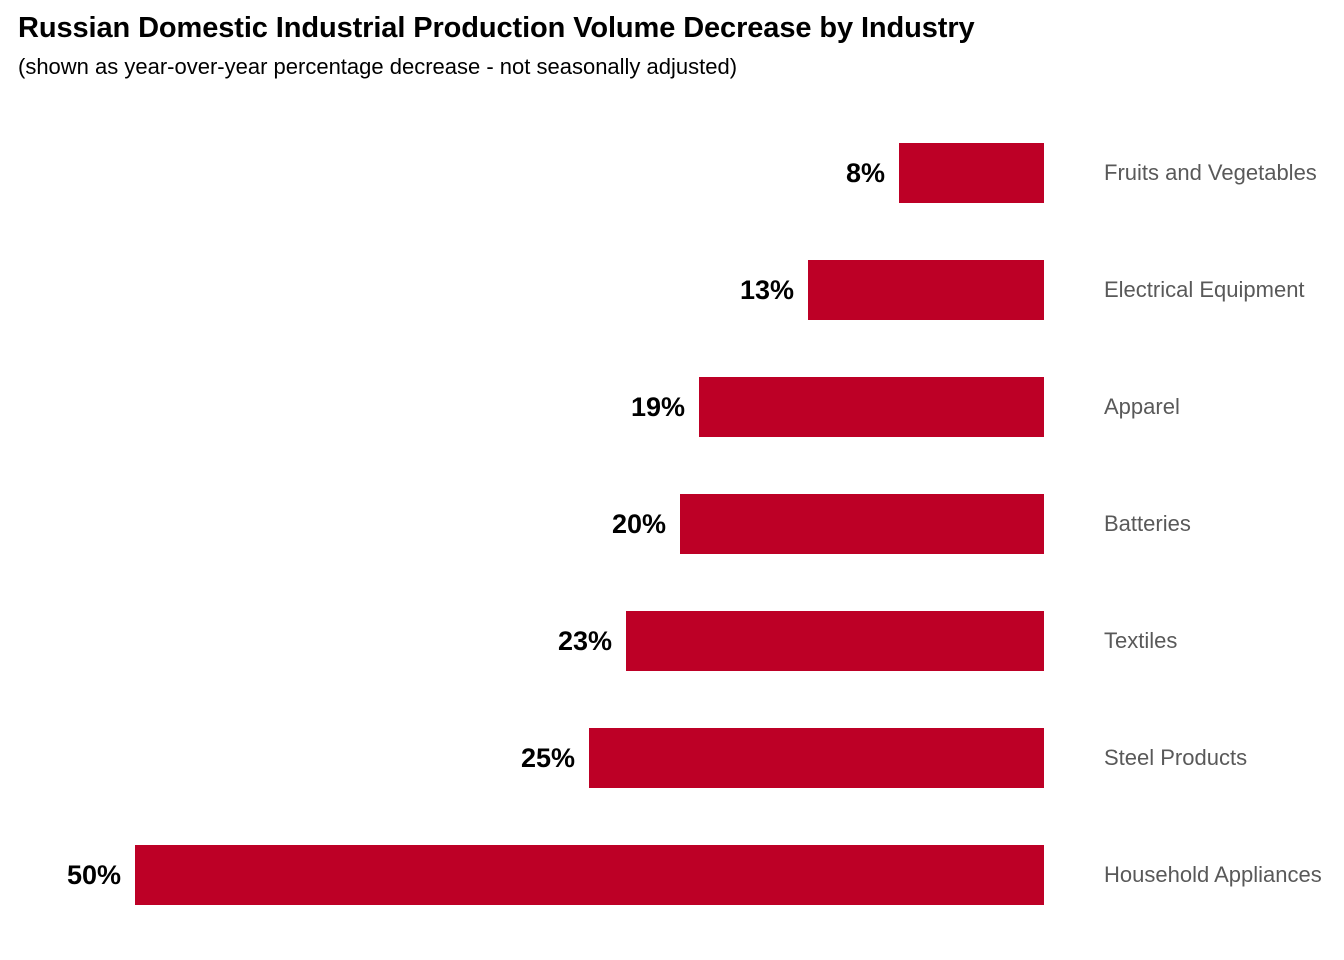 The height and width of the screenshot is (960, 1344). Describe the element at coordinates (657, 407) in the screenshot. I see `bar-value-label: 19%` at that location.